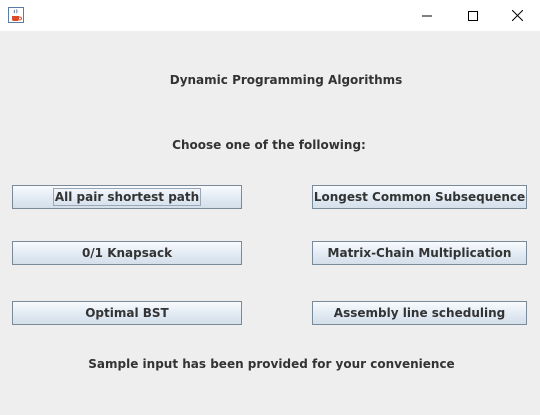 The width and height of the screenshot is (540, 415). I want to click on button-label: 0/1 Knapsack, so click(127, 253).